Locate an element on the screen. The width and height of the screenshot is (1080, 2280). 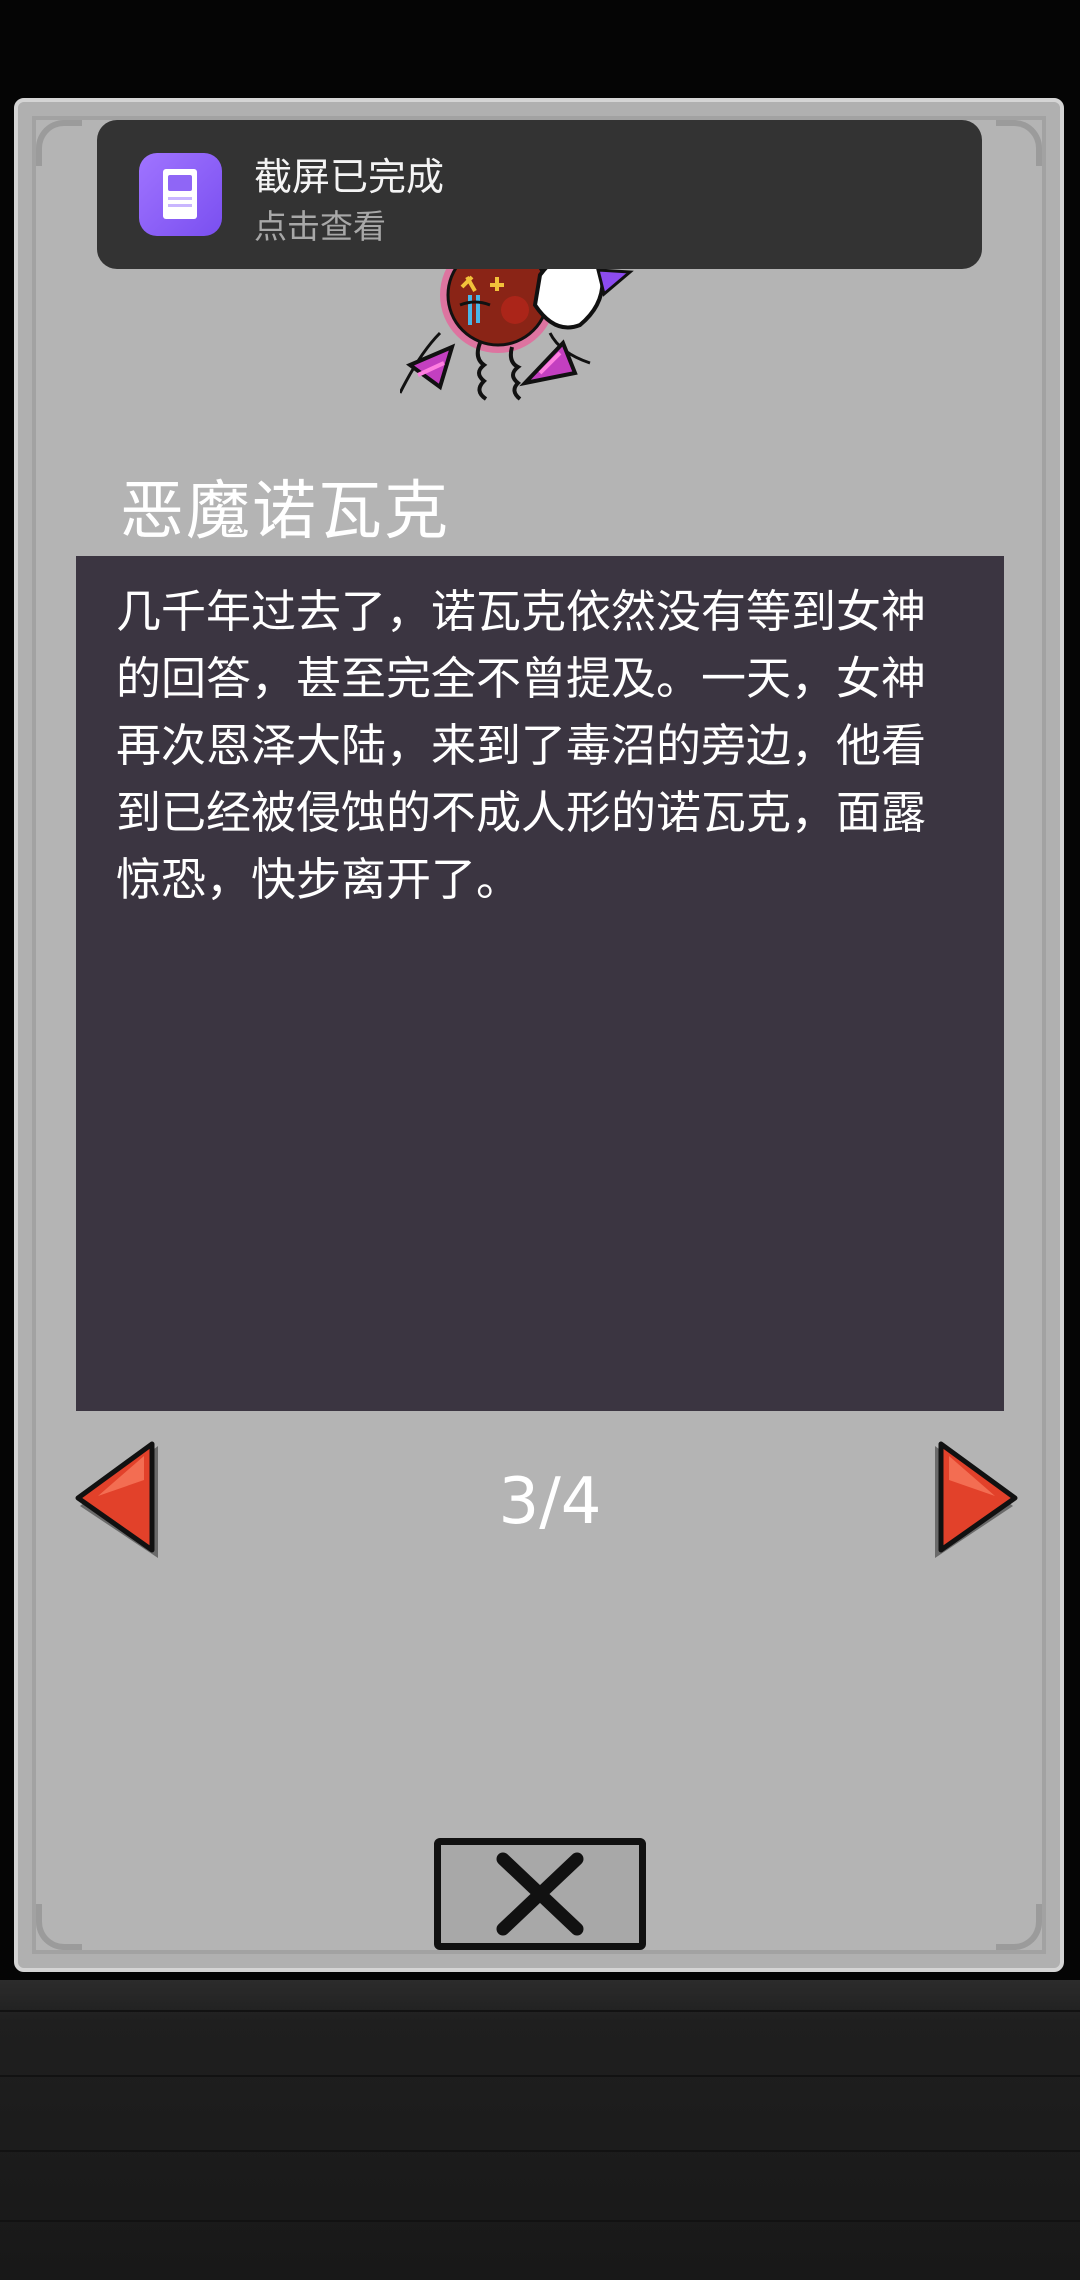
close-button is located at coordinates (540, 1894).